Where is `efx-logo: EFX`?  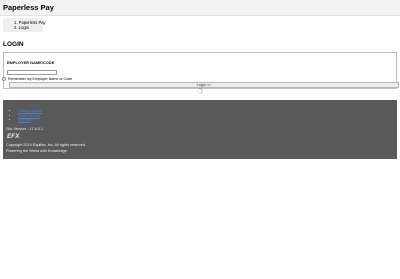 efx-logo: EFX is located at coordinates (13, 137).